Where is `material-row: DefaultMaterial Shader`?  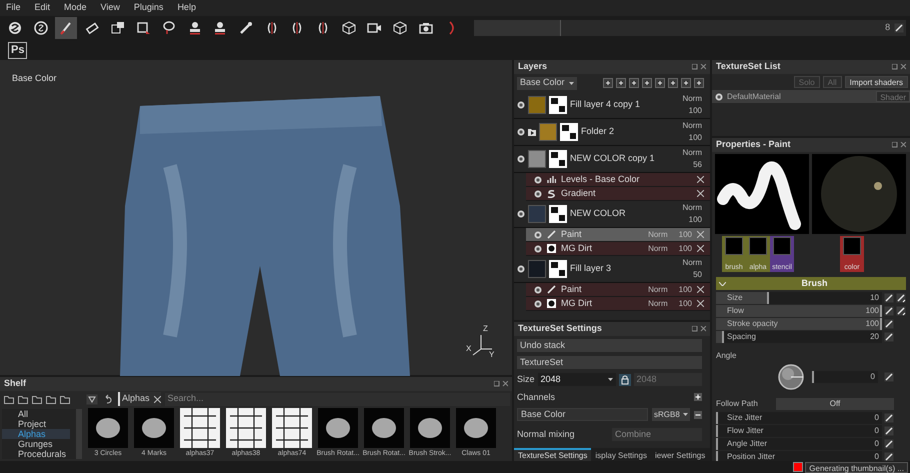 material-row: DefaultMaterial Shader is located at coordinates (811, 96).